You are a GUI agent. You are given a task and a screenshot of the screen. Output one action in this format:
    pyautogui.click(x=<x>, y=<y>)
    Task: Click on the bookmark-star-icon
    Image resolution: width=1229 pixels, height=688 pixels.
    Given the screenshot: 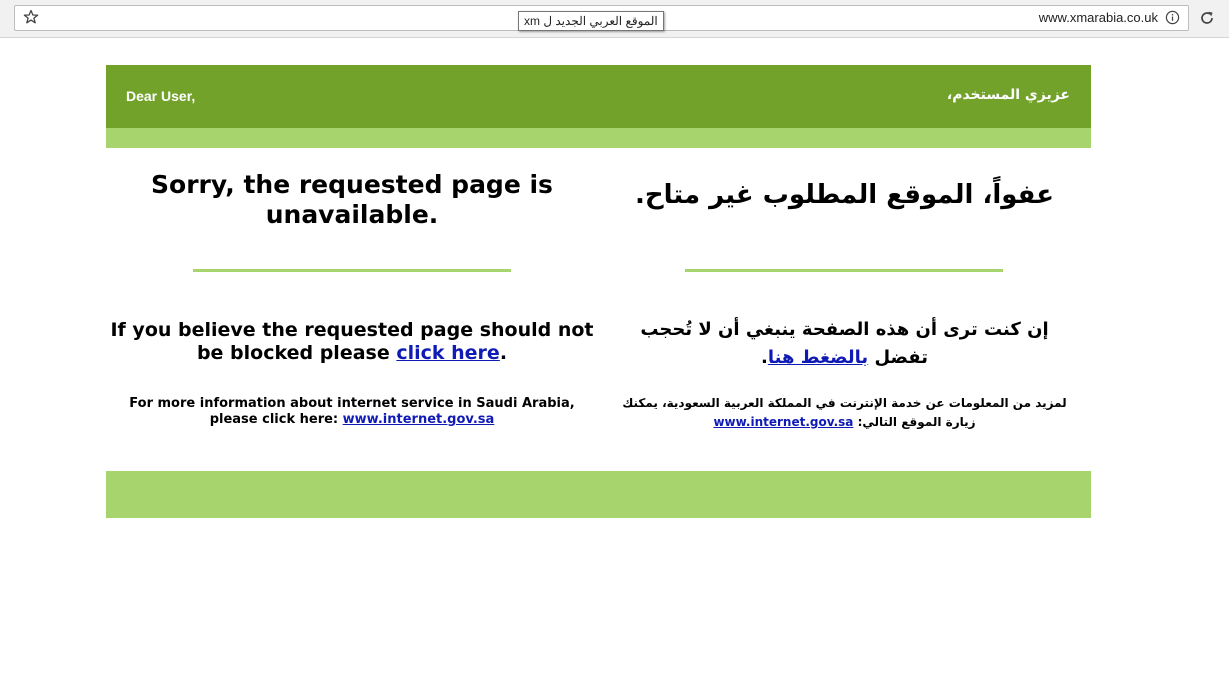 What is the action you would take?
    pyautogui.click(x=31, y=17)
    